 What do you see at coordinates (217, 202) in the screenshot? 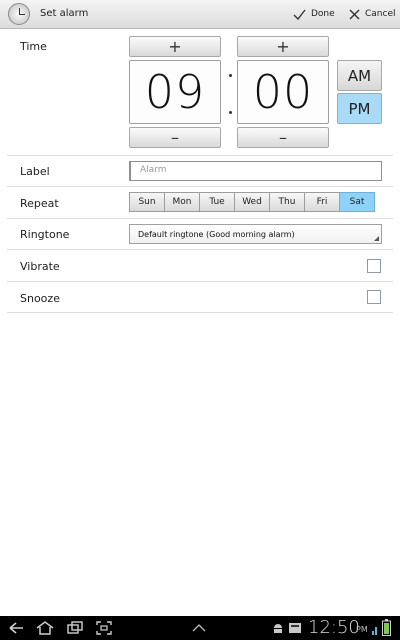
I see `day-tue-button: Tue` at bounding box center [217, 202].